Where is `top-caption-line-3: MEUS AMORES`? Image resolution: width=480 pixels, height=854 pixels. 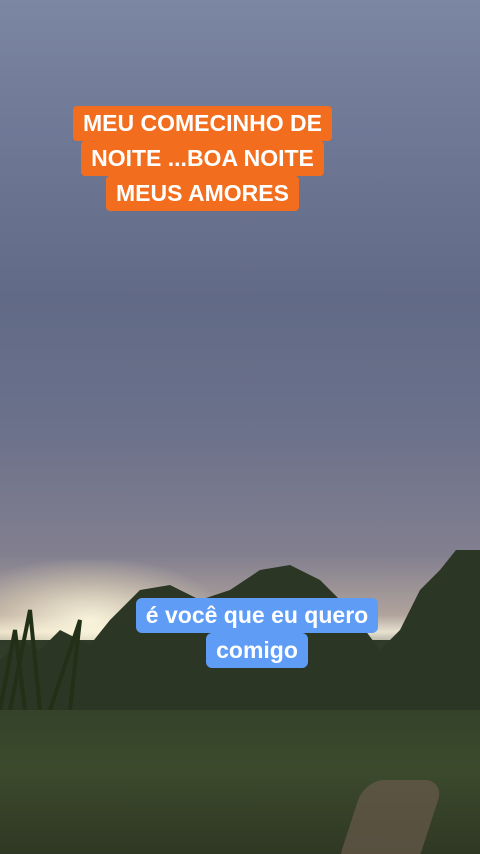 top-caption-line-3: MEUS AMORES is located at coordinates (202, 193).